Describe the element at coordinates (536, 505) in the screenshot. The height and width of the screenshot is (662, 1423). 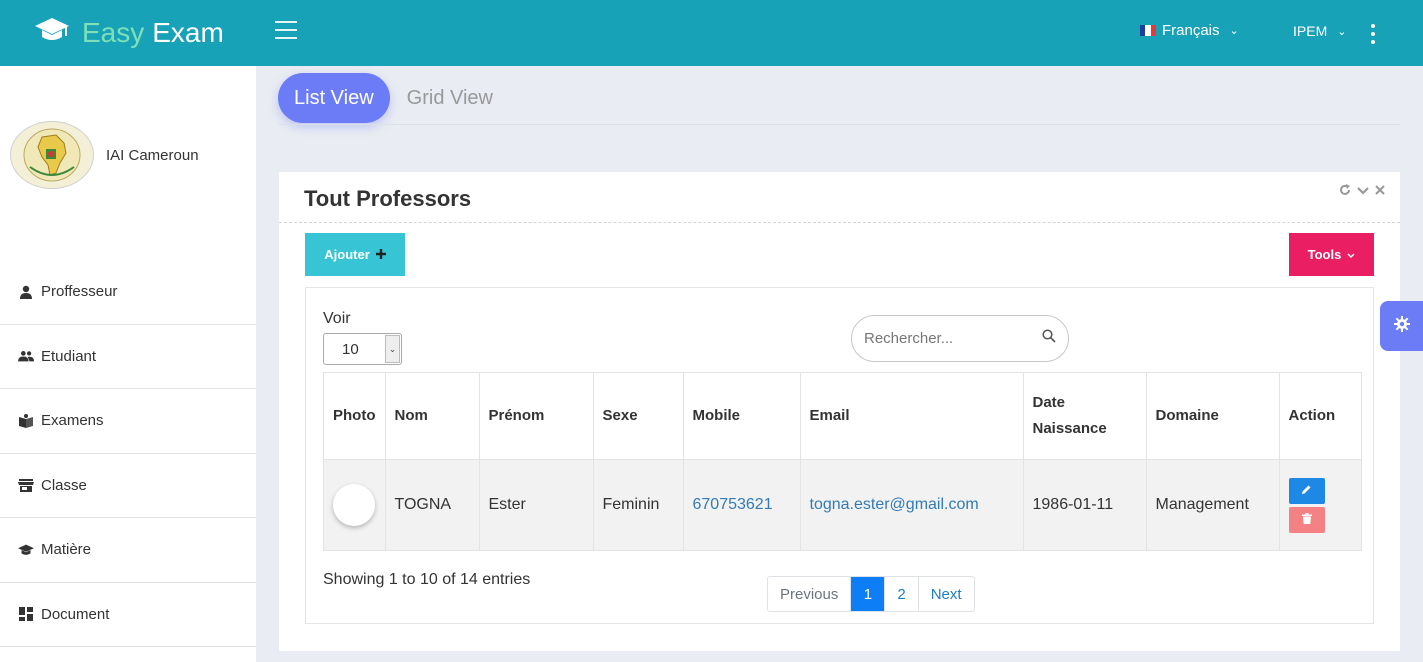
I see `cell-prenom: Ester` at that location.